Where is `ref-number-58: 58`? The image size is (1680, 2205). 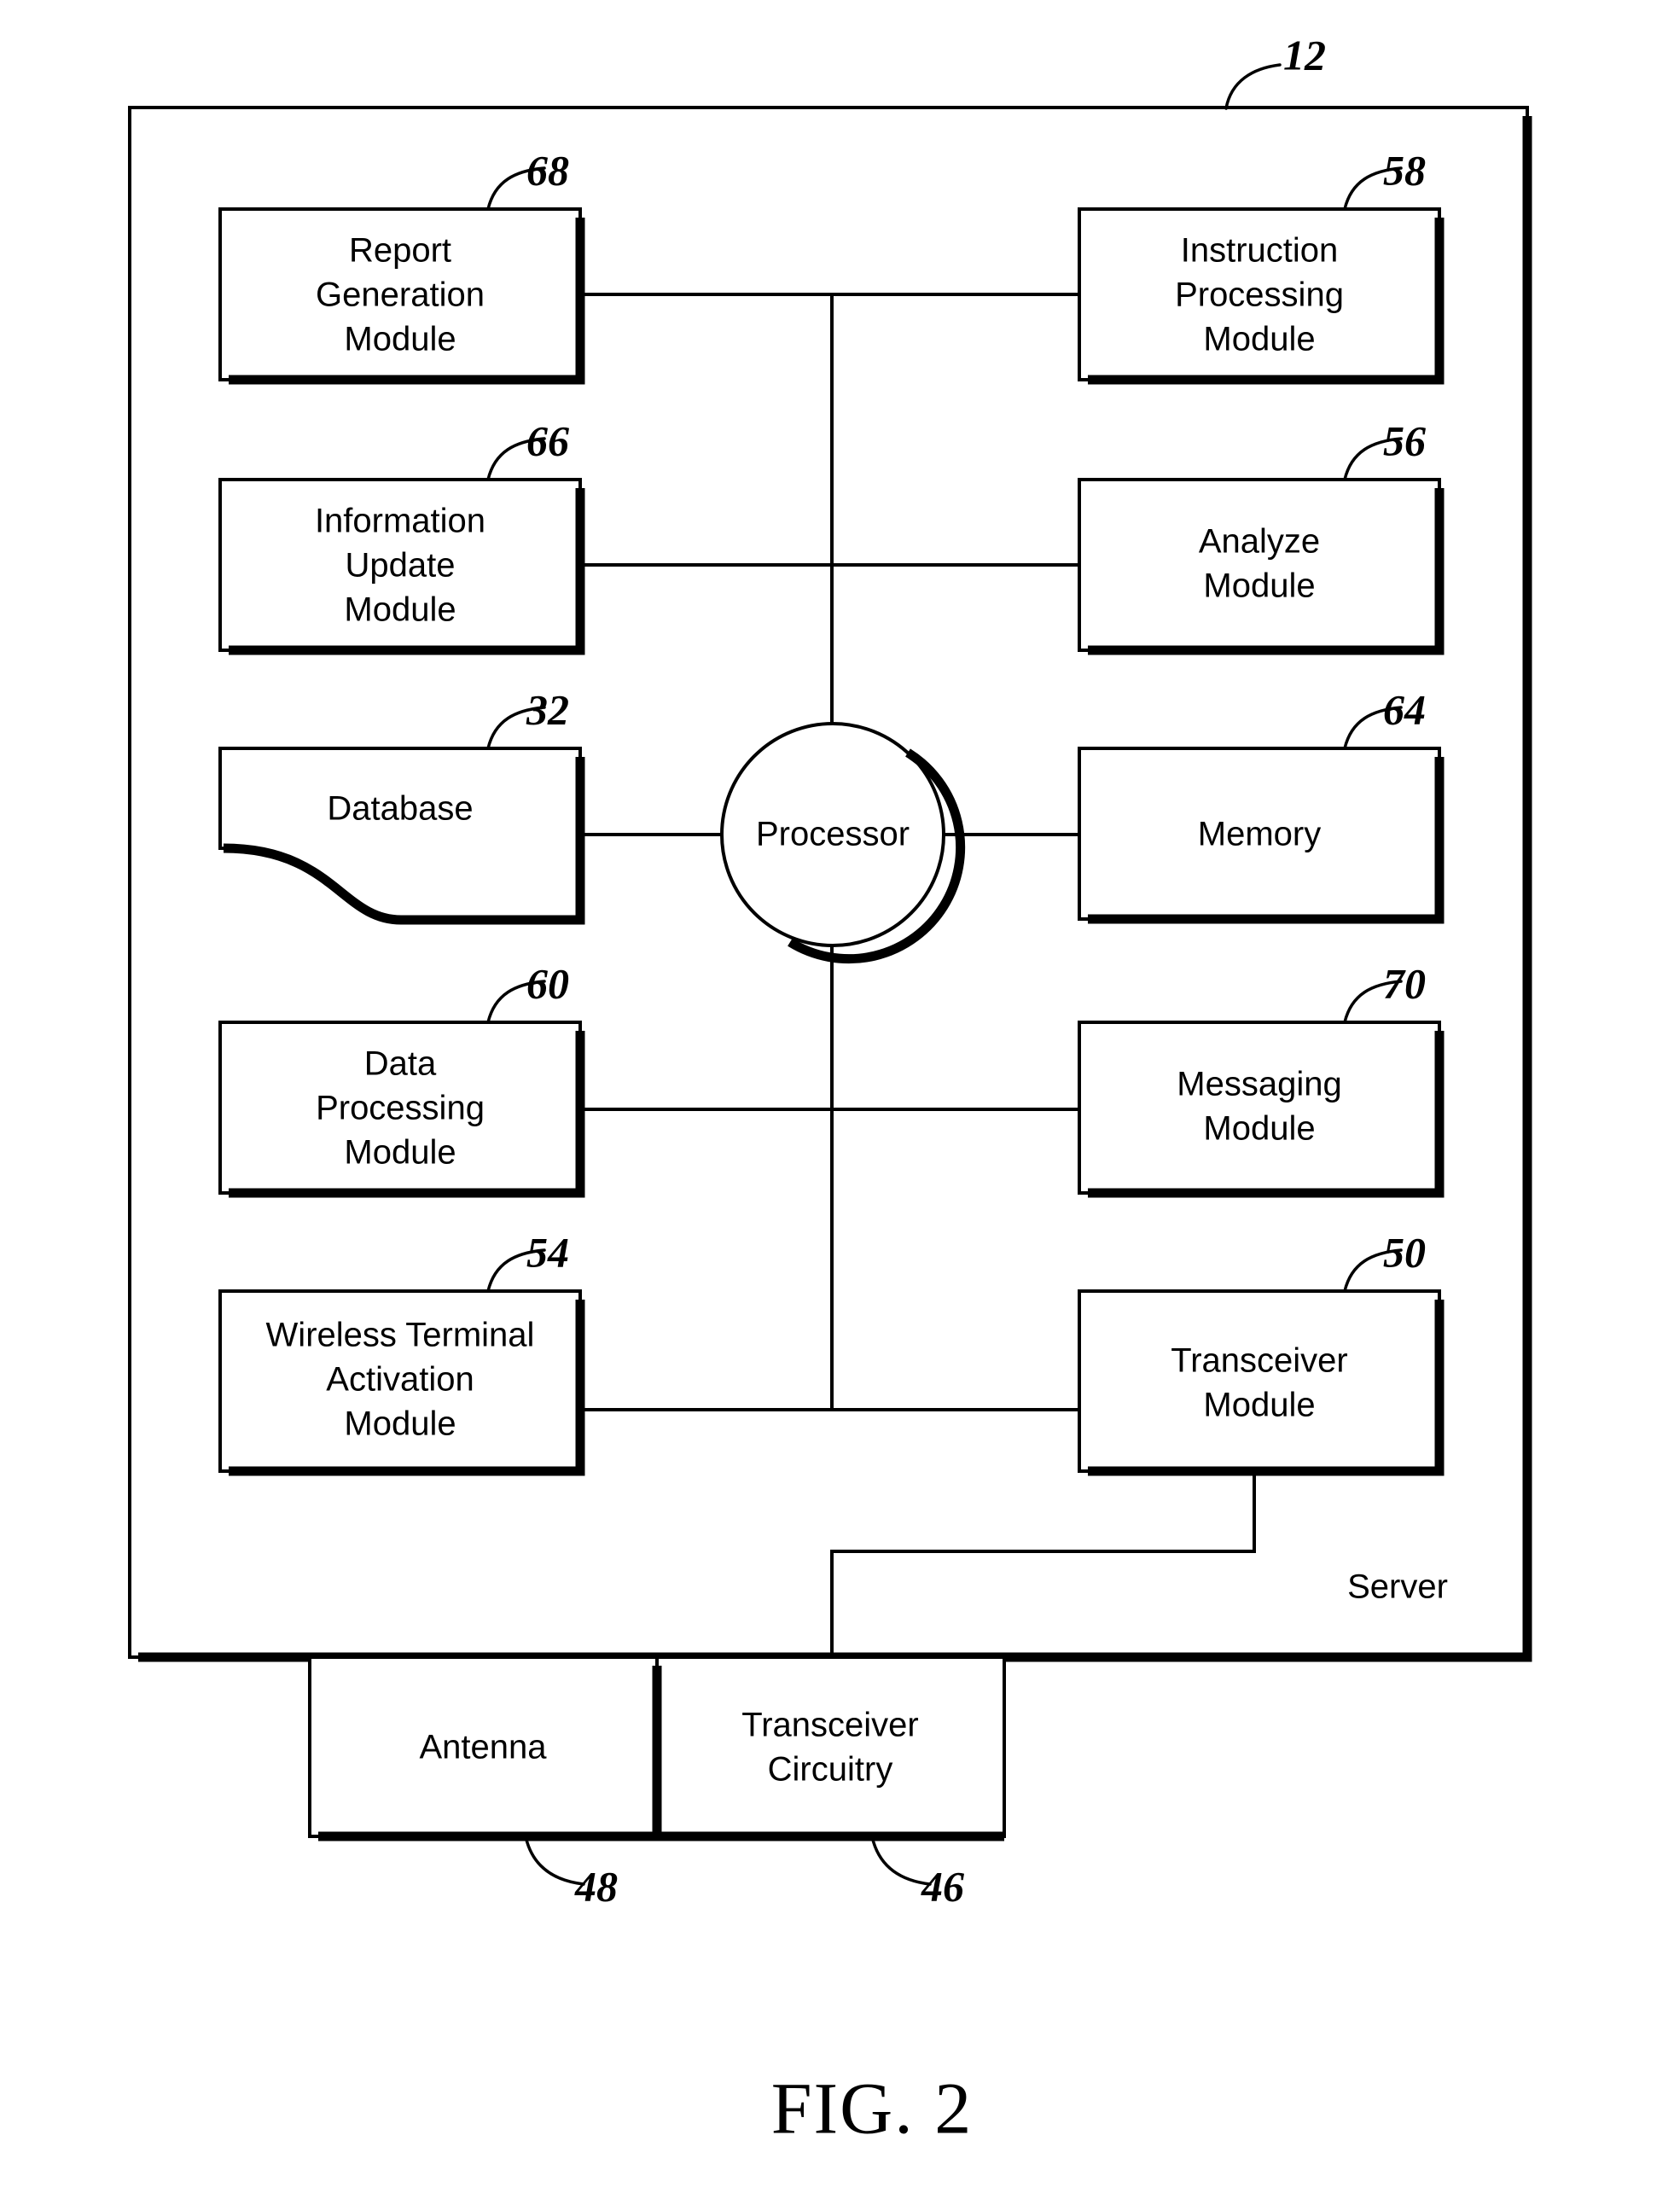
ref-number-58: 58 is located at coordinates (1404, 170).